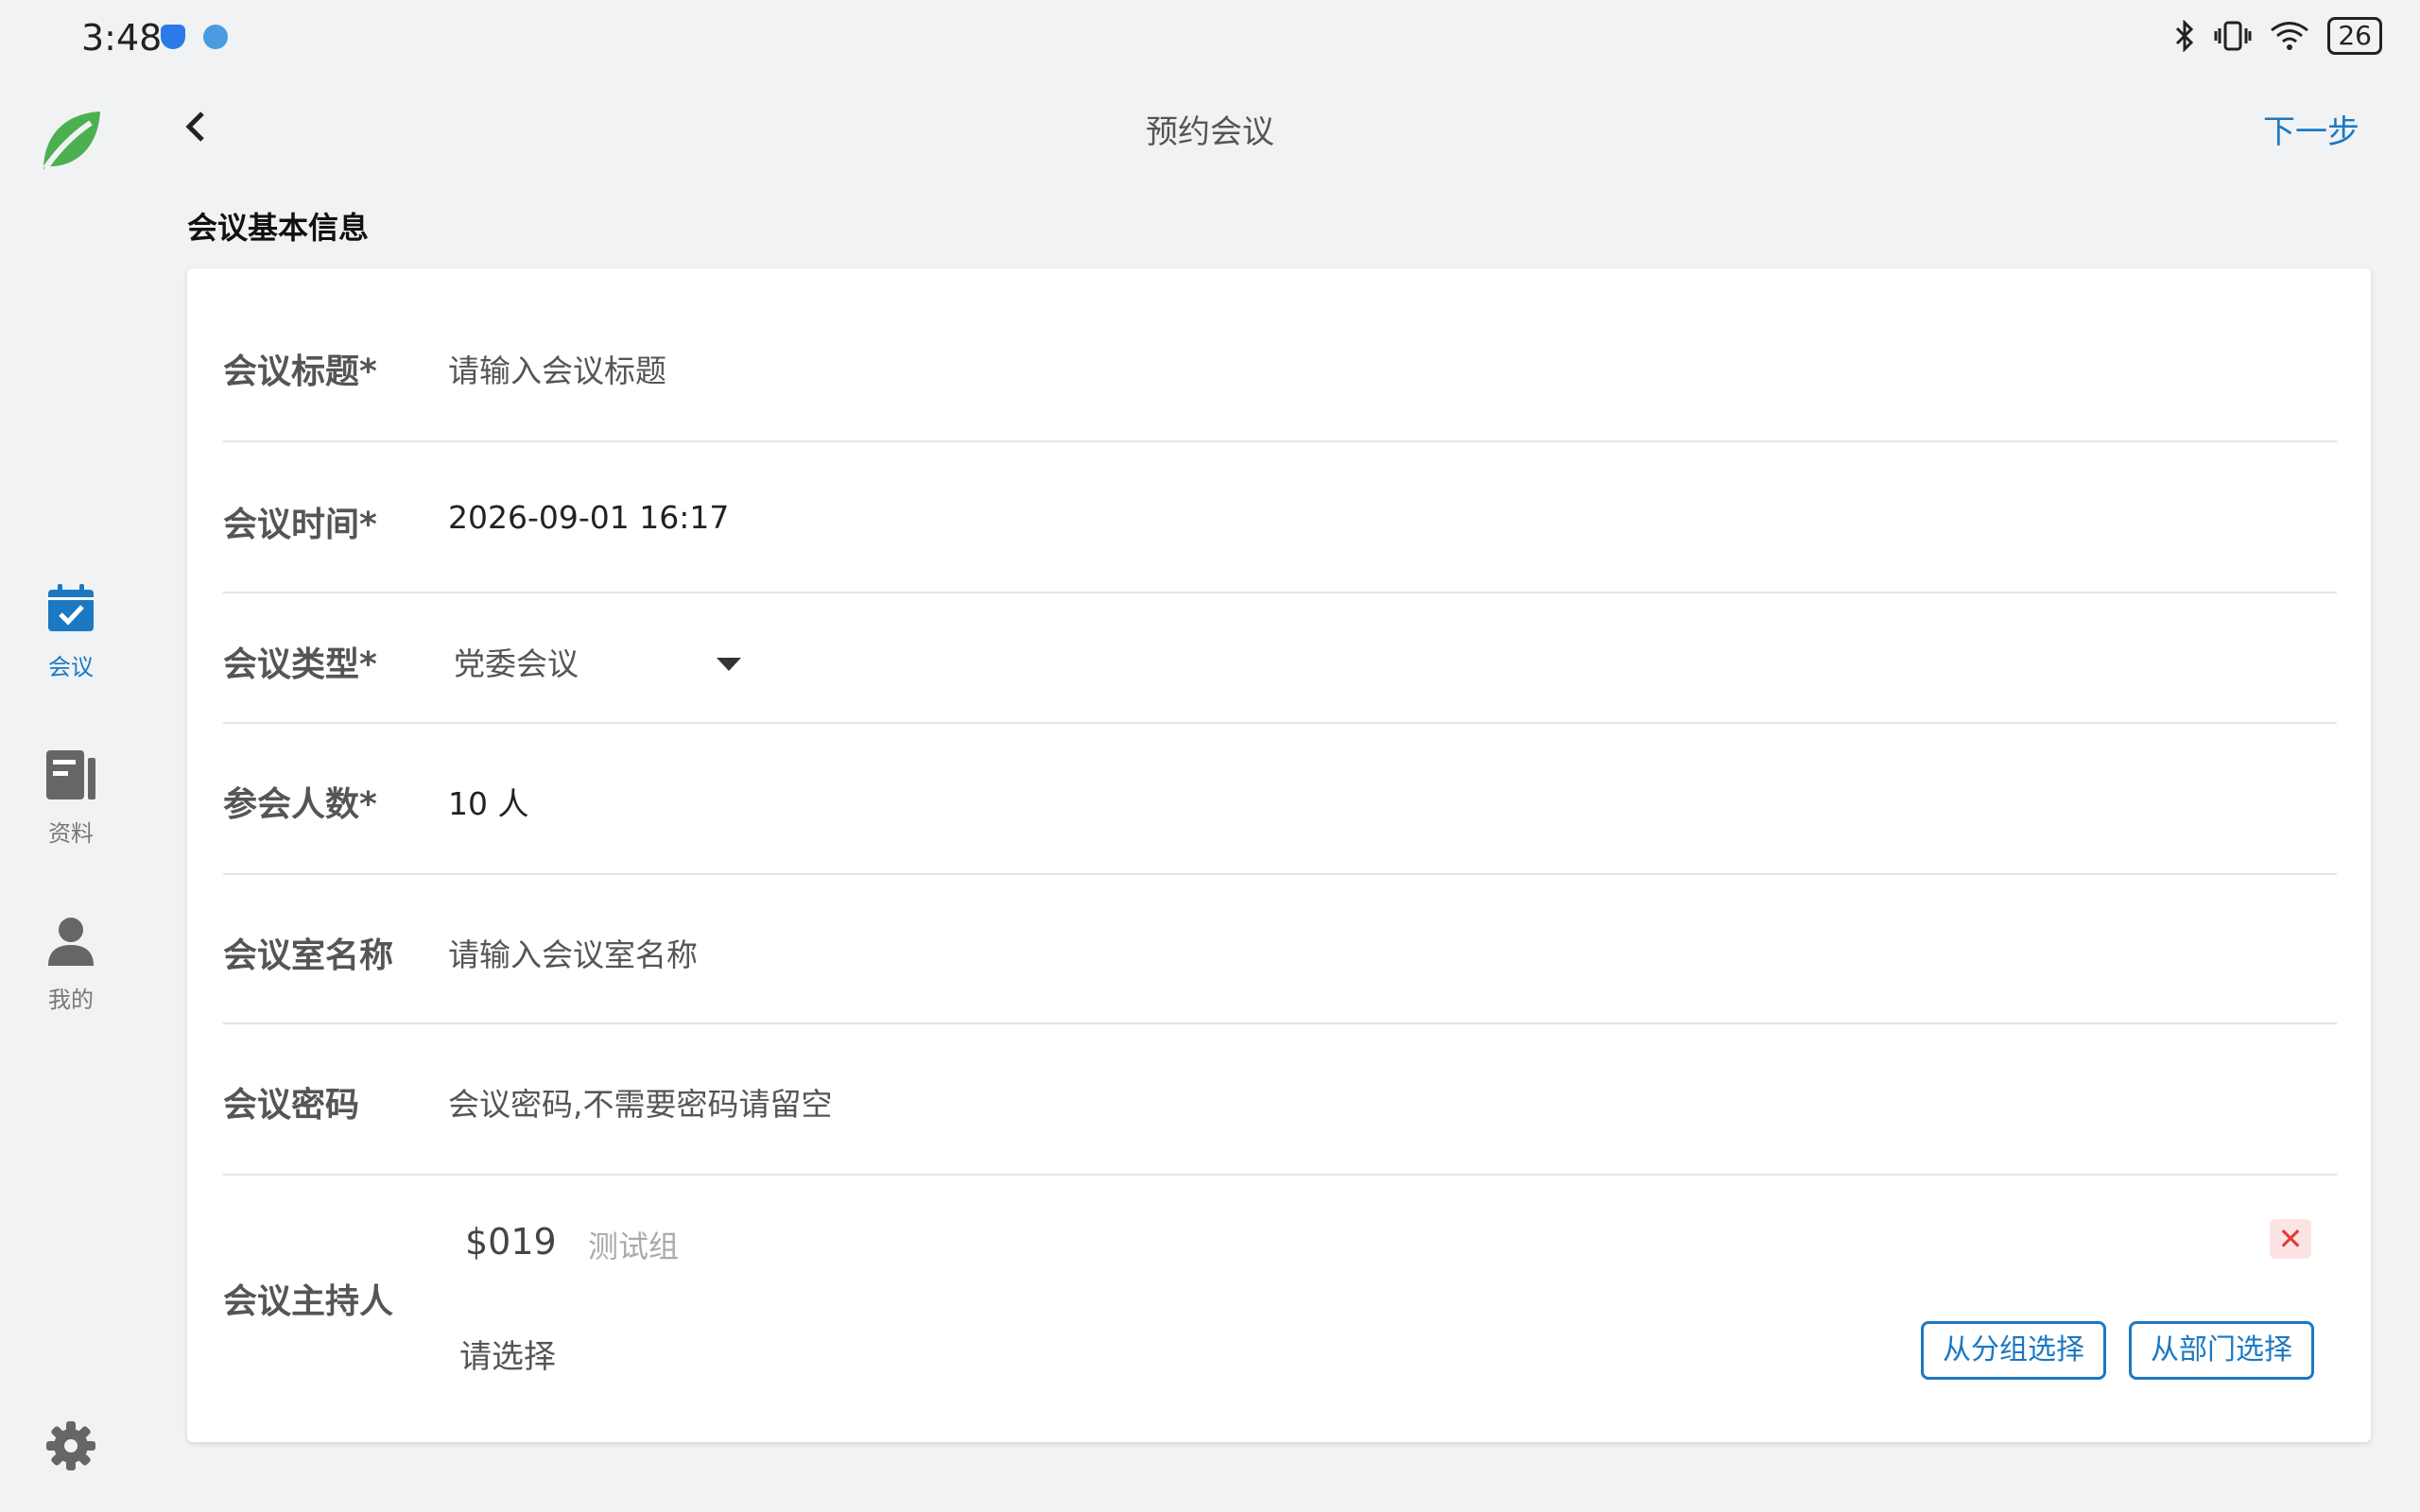 The width and height of the screenshot is (2420, 1512). Describe the element at coordinates (71, 942) in the screenshot. I see `person-icon` at that location.